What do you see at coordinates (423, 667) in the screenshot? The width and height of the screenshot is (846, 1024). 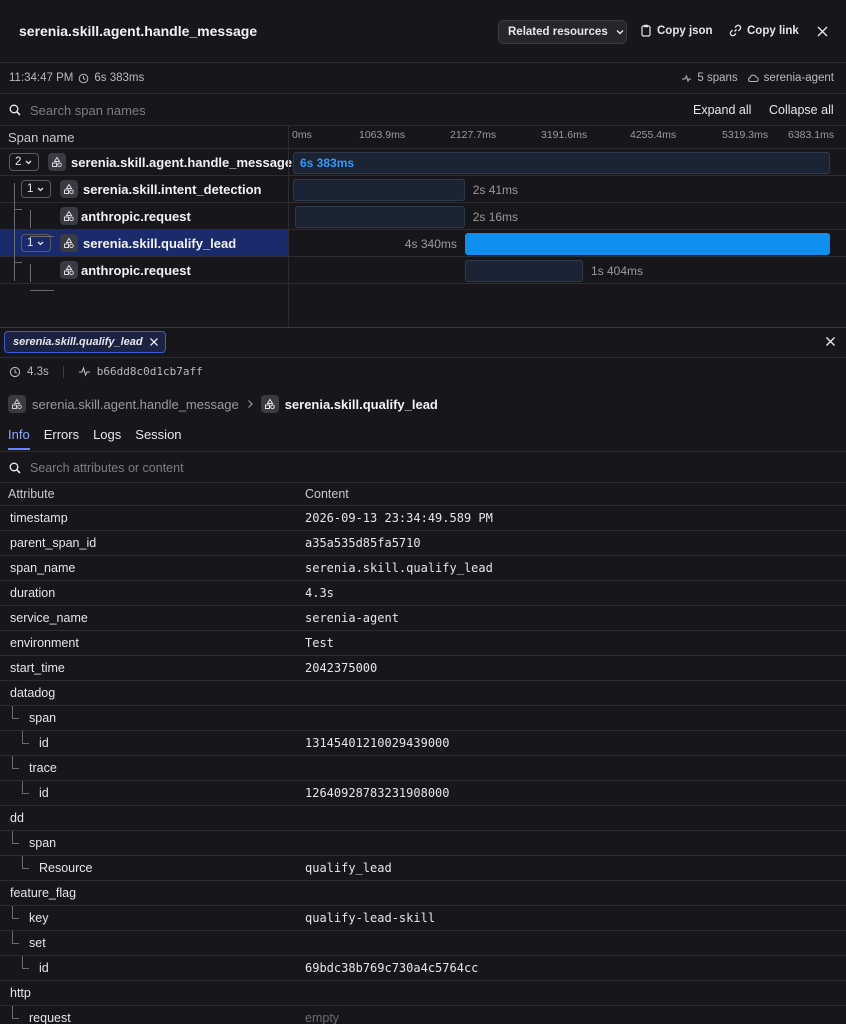 I see `attribute-row: start_time 2042375000` at bounding box center [423, 667].